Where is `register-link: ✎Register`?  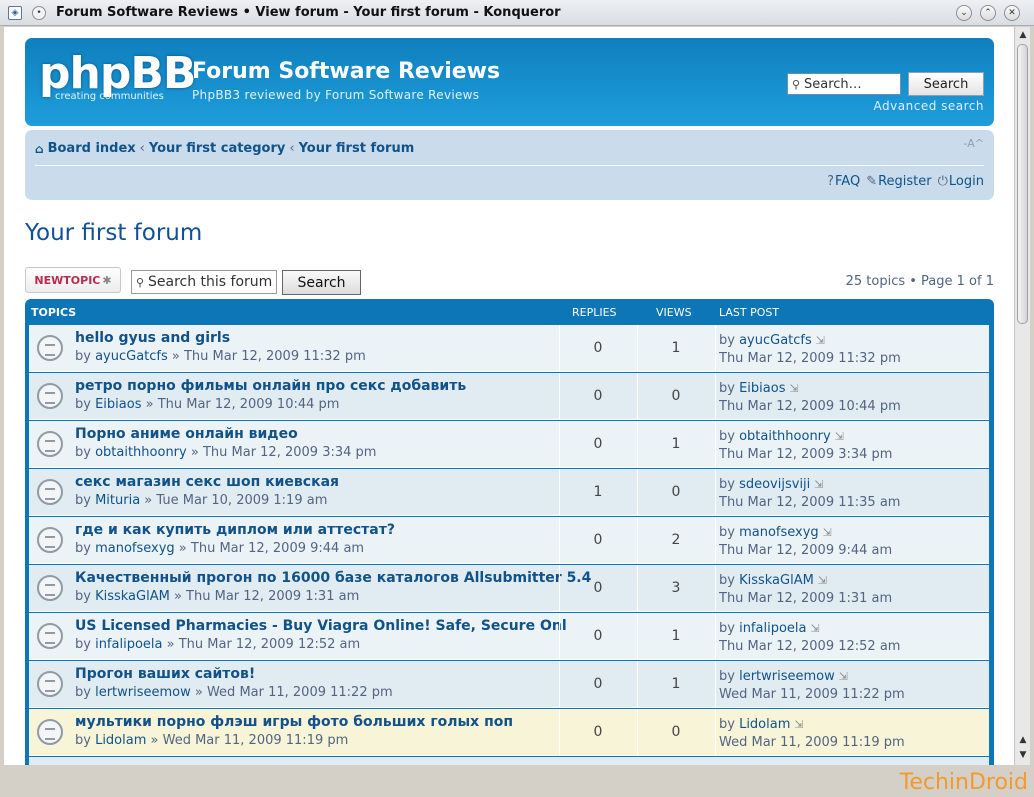
register-link: ✎Register is located at coordinates (898, 181).